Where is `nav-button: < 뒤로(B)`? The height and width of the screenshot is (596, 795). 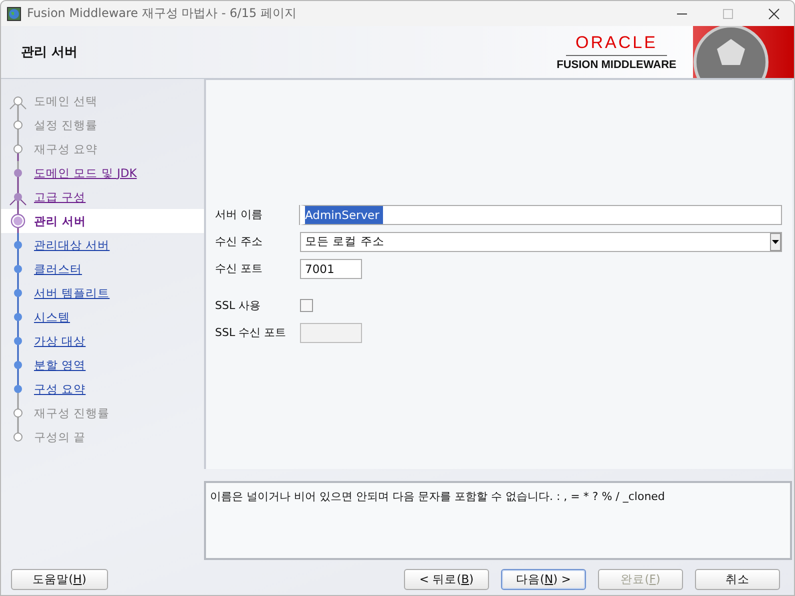
nav-button: < 뒤로(B) is located at coordinates (446, 579).